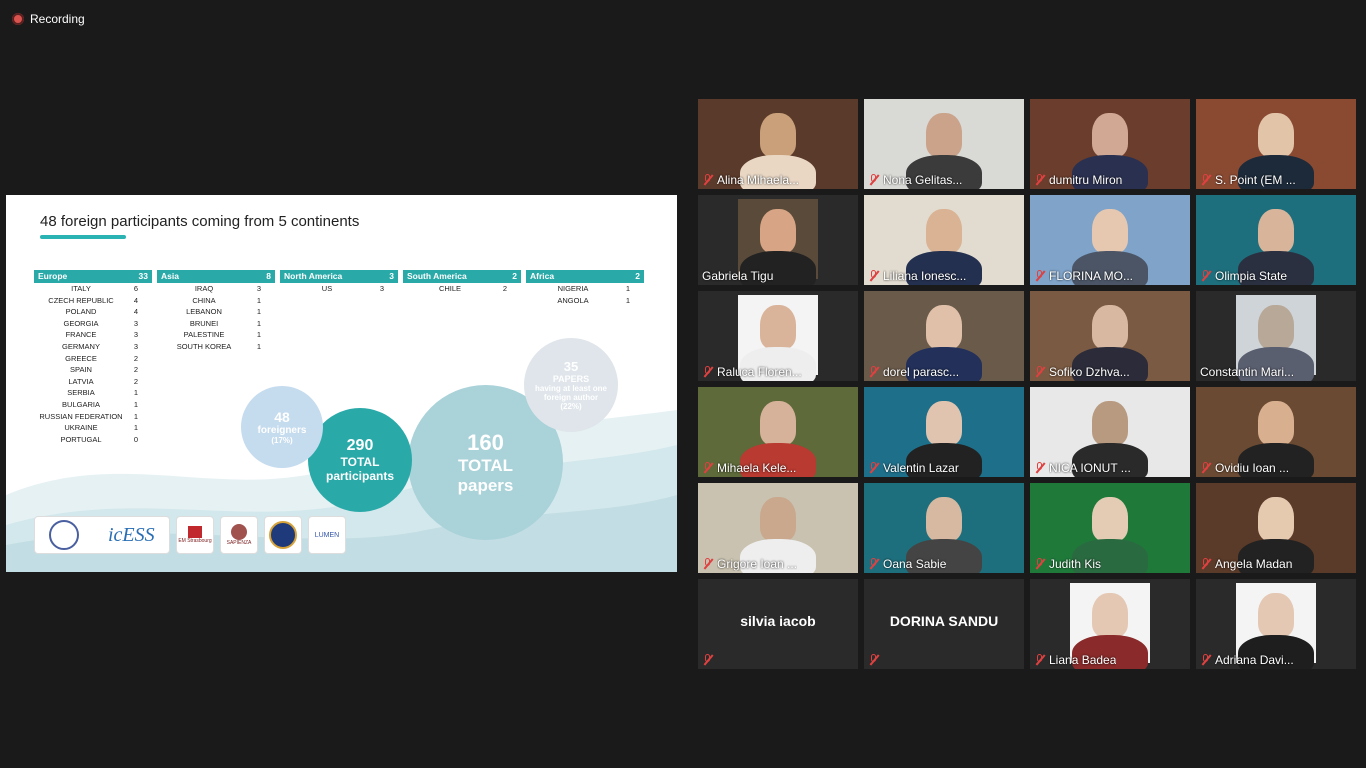  Describe the element at coordinates (738, 276) in the screenshot. I see `participant-name: Gabriela Tigu` at that location.